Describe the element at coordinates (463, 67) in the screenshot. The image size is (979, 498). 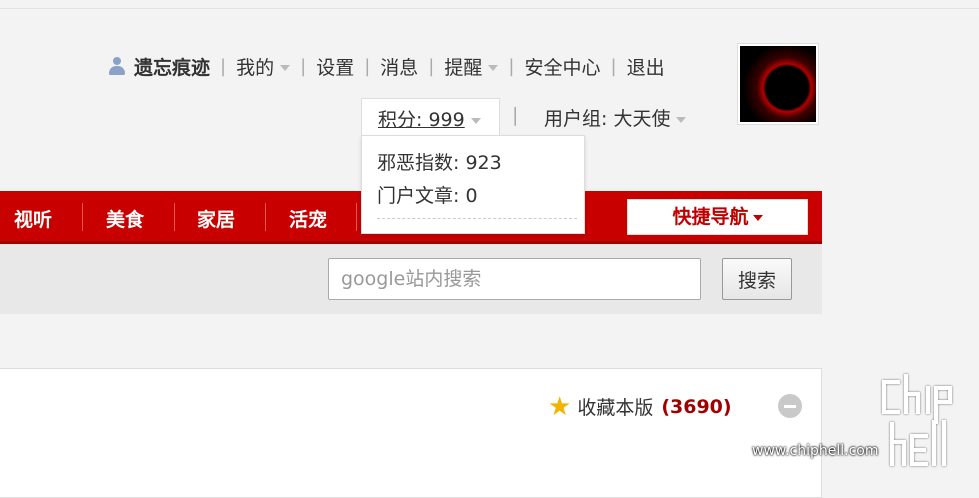
I see `reminders-label: 提醒` at that location.